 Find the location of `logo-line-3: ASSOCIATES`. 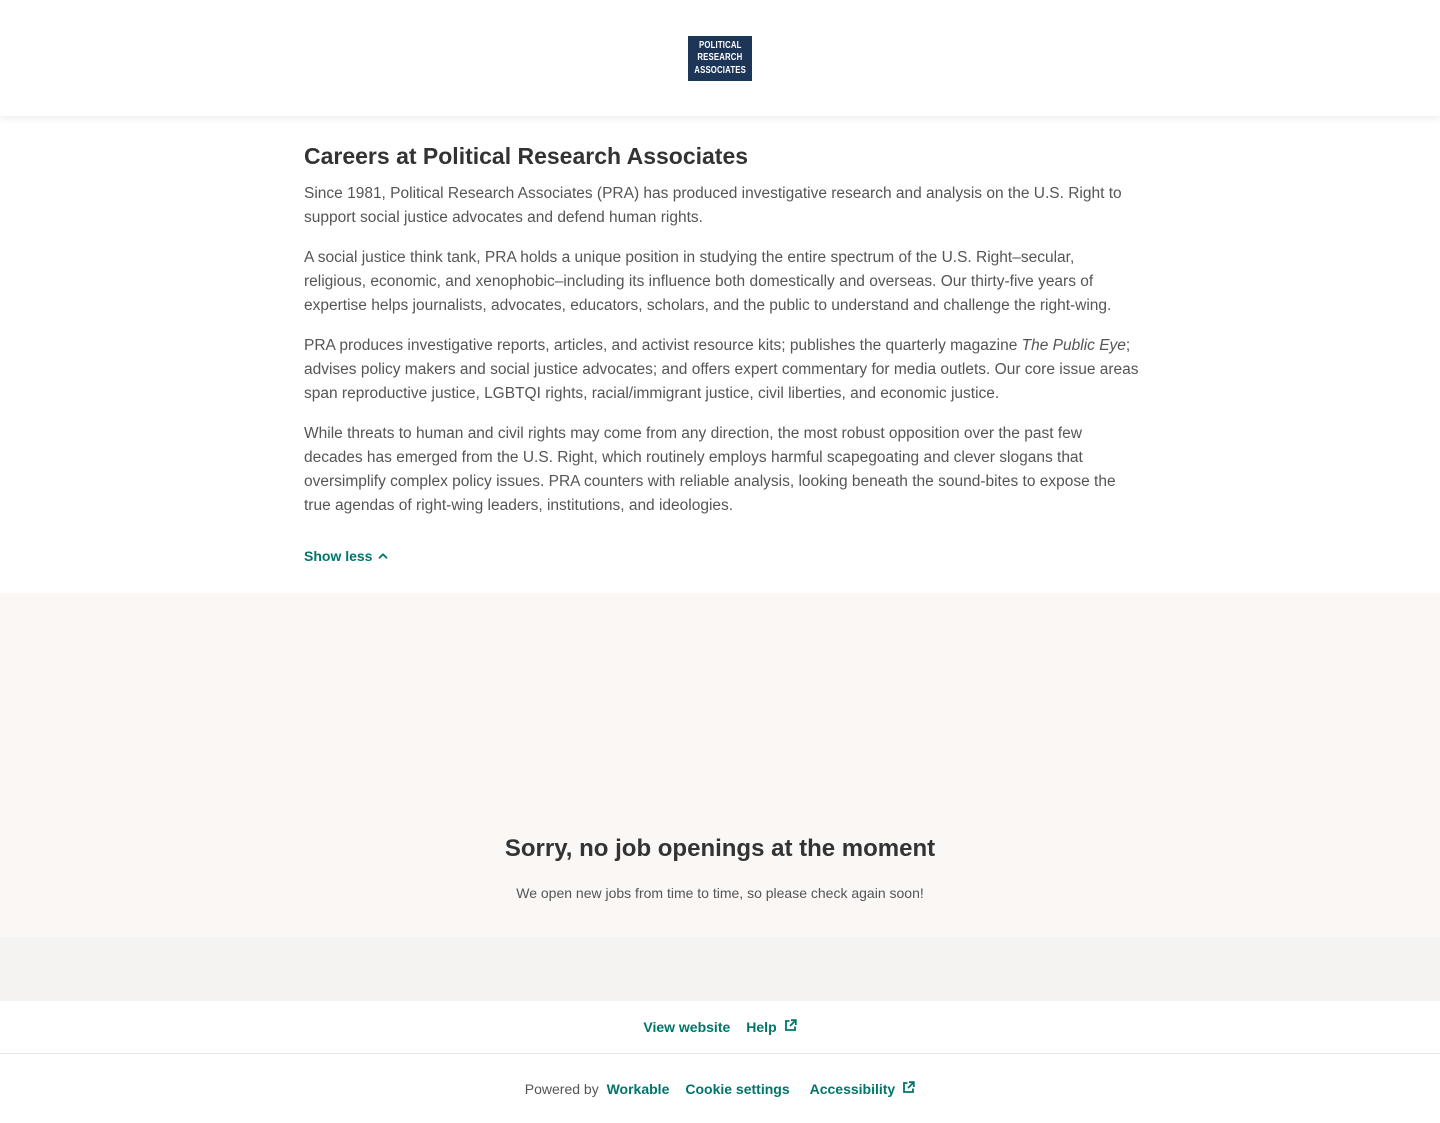

logo-line-3: ASSOCIATES is located at coordinates (720, 70).